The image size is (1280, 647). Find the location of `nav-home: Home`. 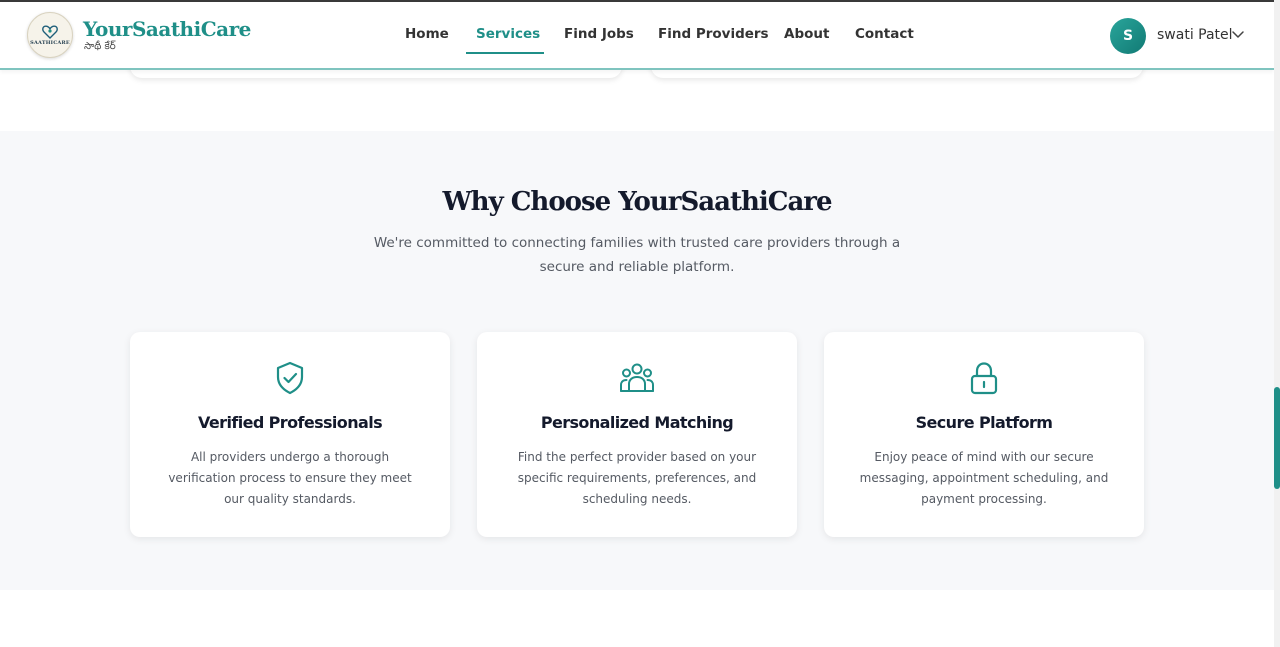

nav-home: Home is located at coordinates (427, 34).